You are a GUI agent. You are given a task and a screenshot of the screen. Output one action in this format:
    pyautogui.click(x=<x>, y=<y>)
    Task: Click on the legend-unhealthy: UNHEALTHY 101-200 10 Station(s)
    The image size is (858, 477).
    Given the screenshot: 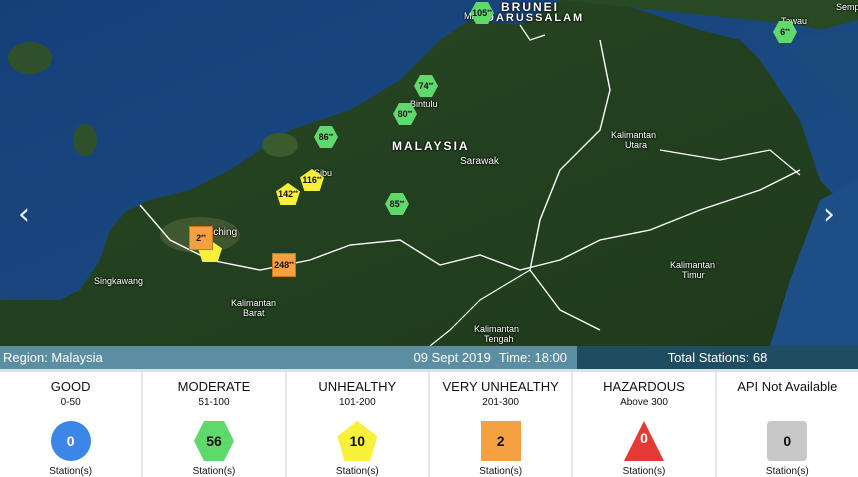 What is the action you would take?
    pyautogui.click(x=358, y=424)
    